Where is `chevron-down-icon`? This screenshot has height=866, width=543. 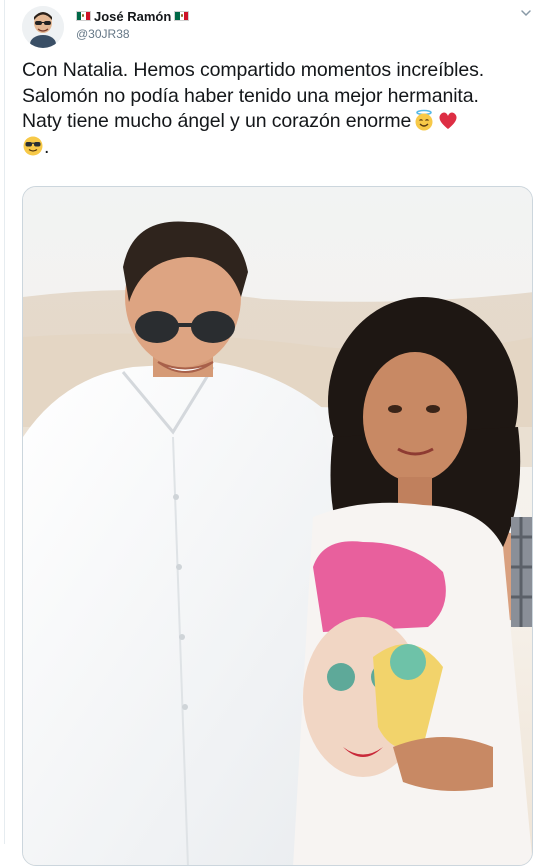 chevron-down-icon is located at coordinates (526, 13).